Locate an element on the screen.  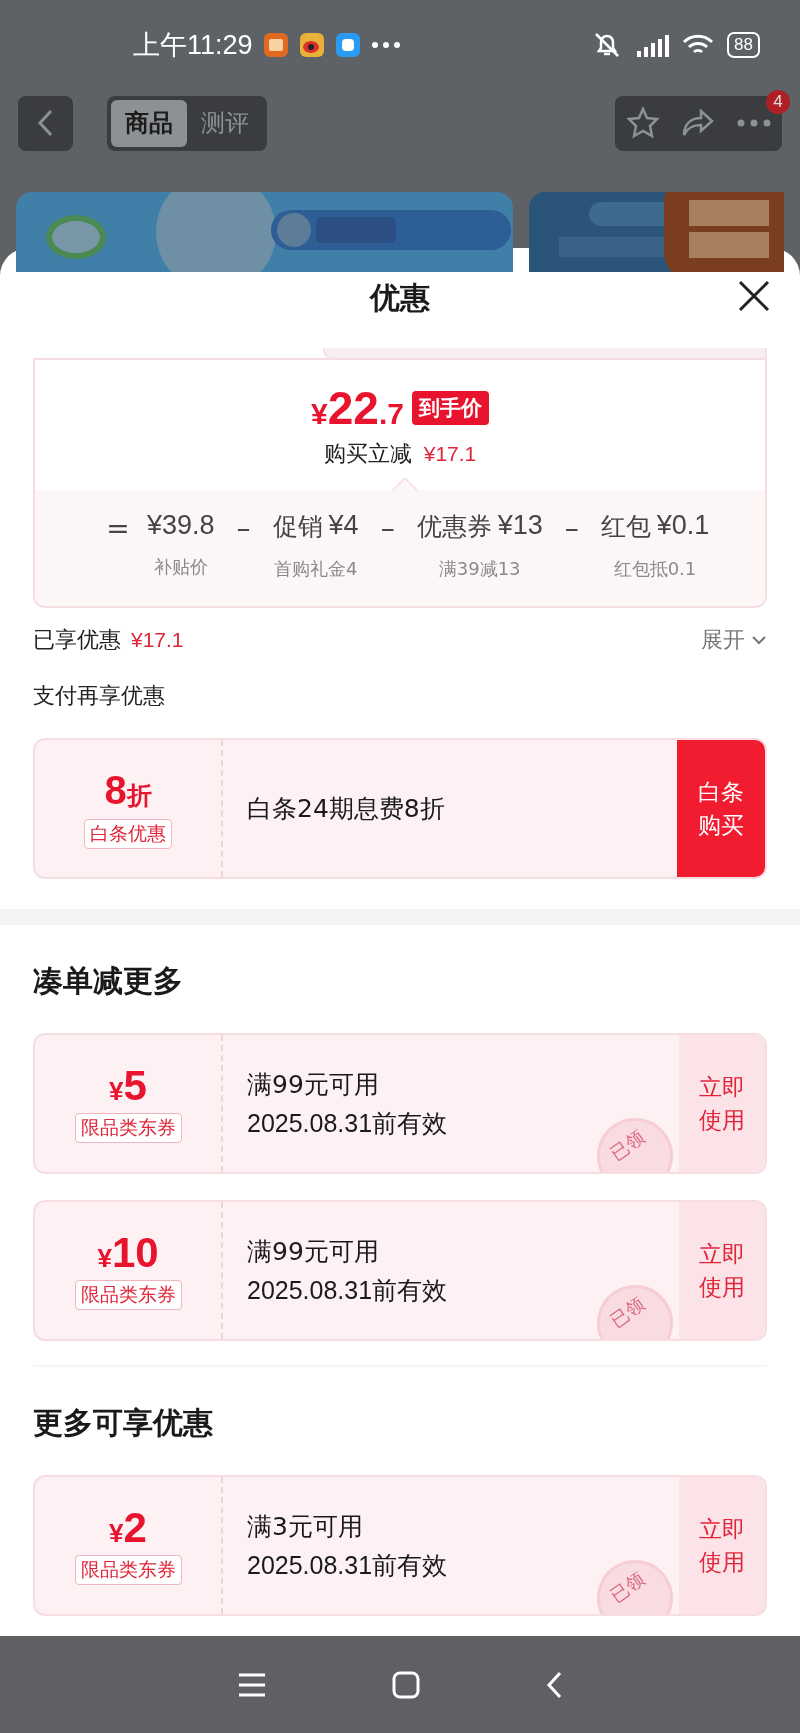
savings-amount: ¥17.1 is located at coordinates (157, 640).